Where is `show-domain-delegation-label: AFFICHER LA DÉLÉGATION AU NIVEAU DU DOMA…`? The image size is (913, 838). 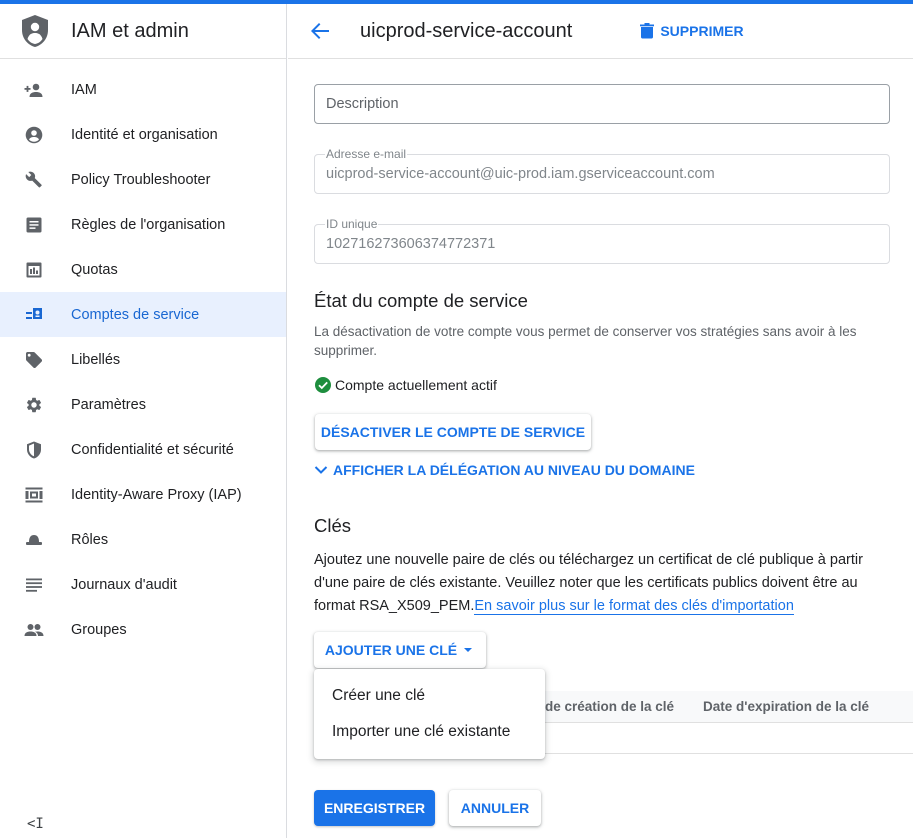 show-domain-delegation-label: AFFICHER LA DÉLÉGATION AU NIVEAU DU DOMA… is located at coordinates (514, 470).